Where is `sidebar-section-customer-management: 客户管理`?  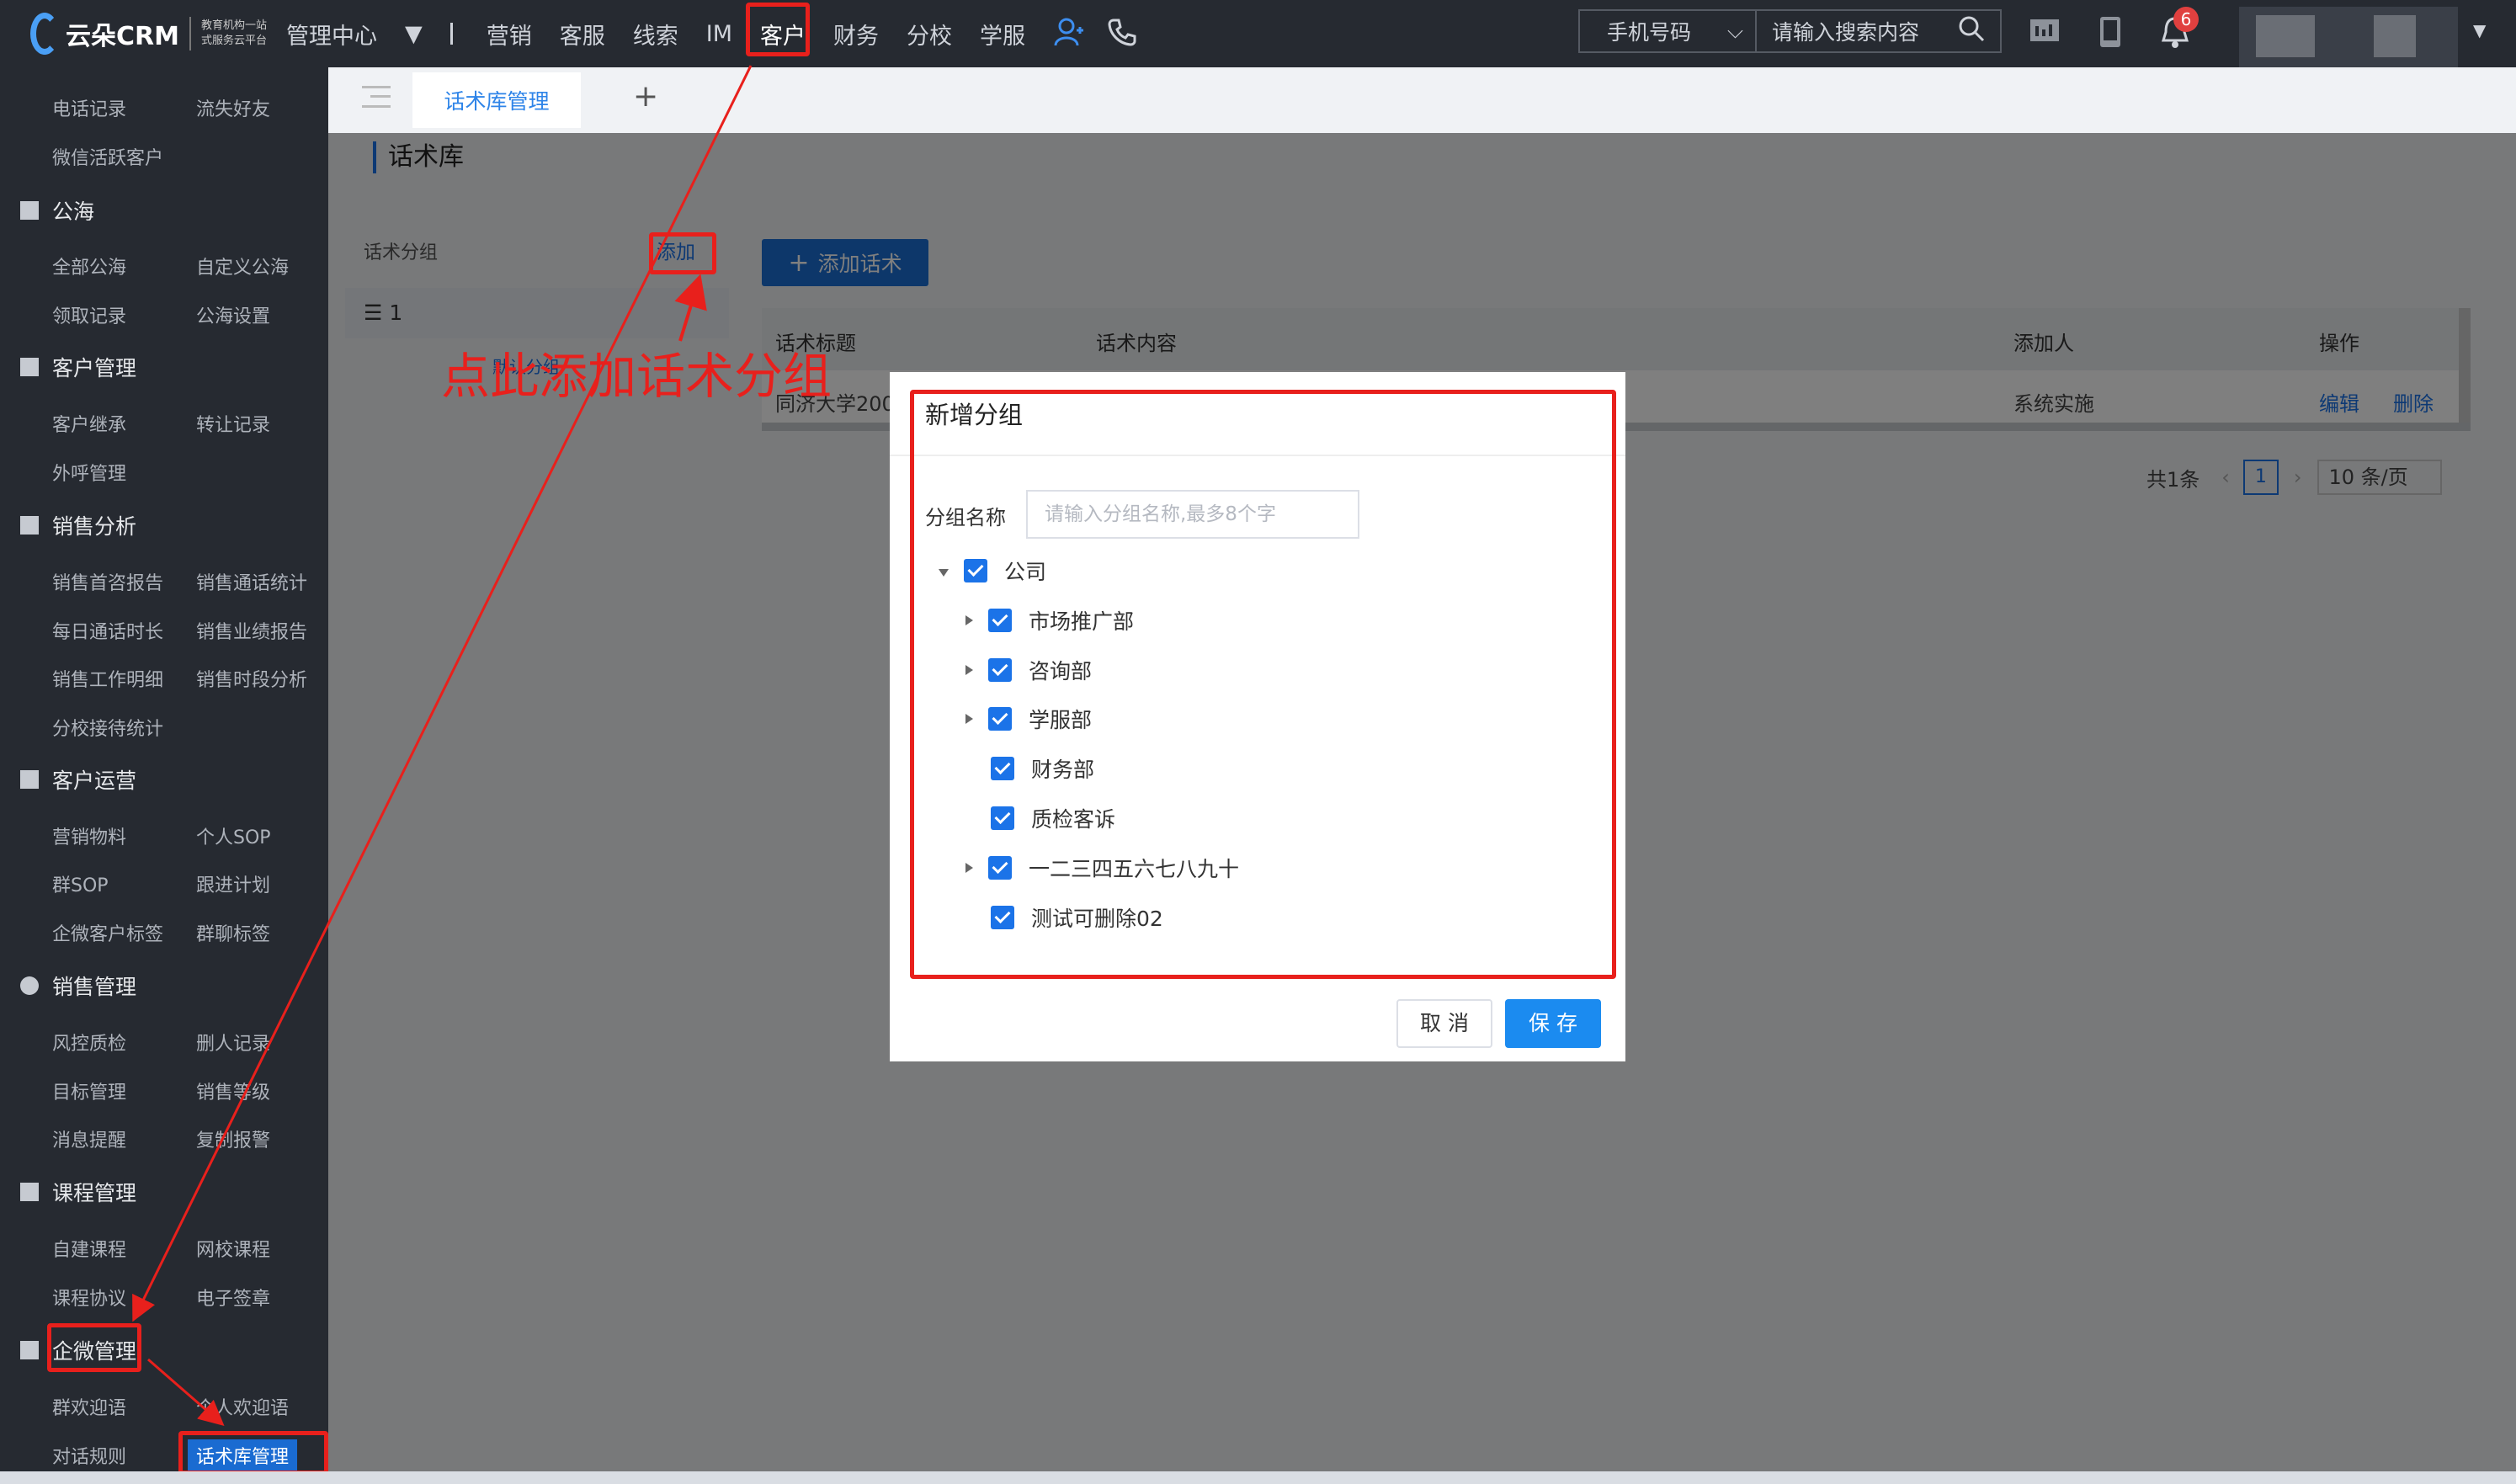
sidebar-section-customer-management: 客户管理 is located at coordinates (78, 367).